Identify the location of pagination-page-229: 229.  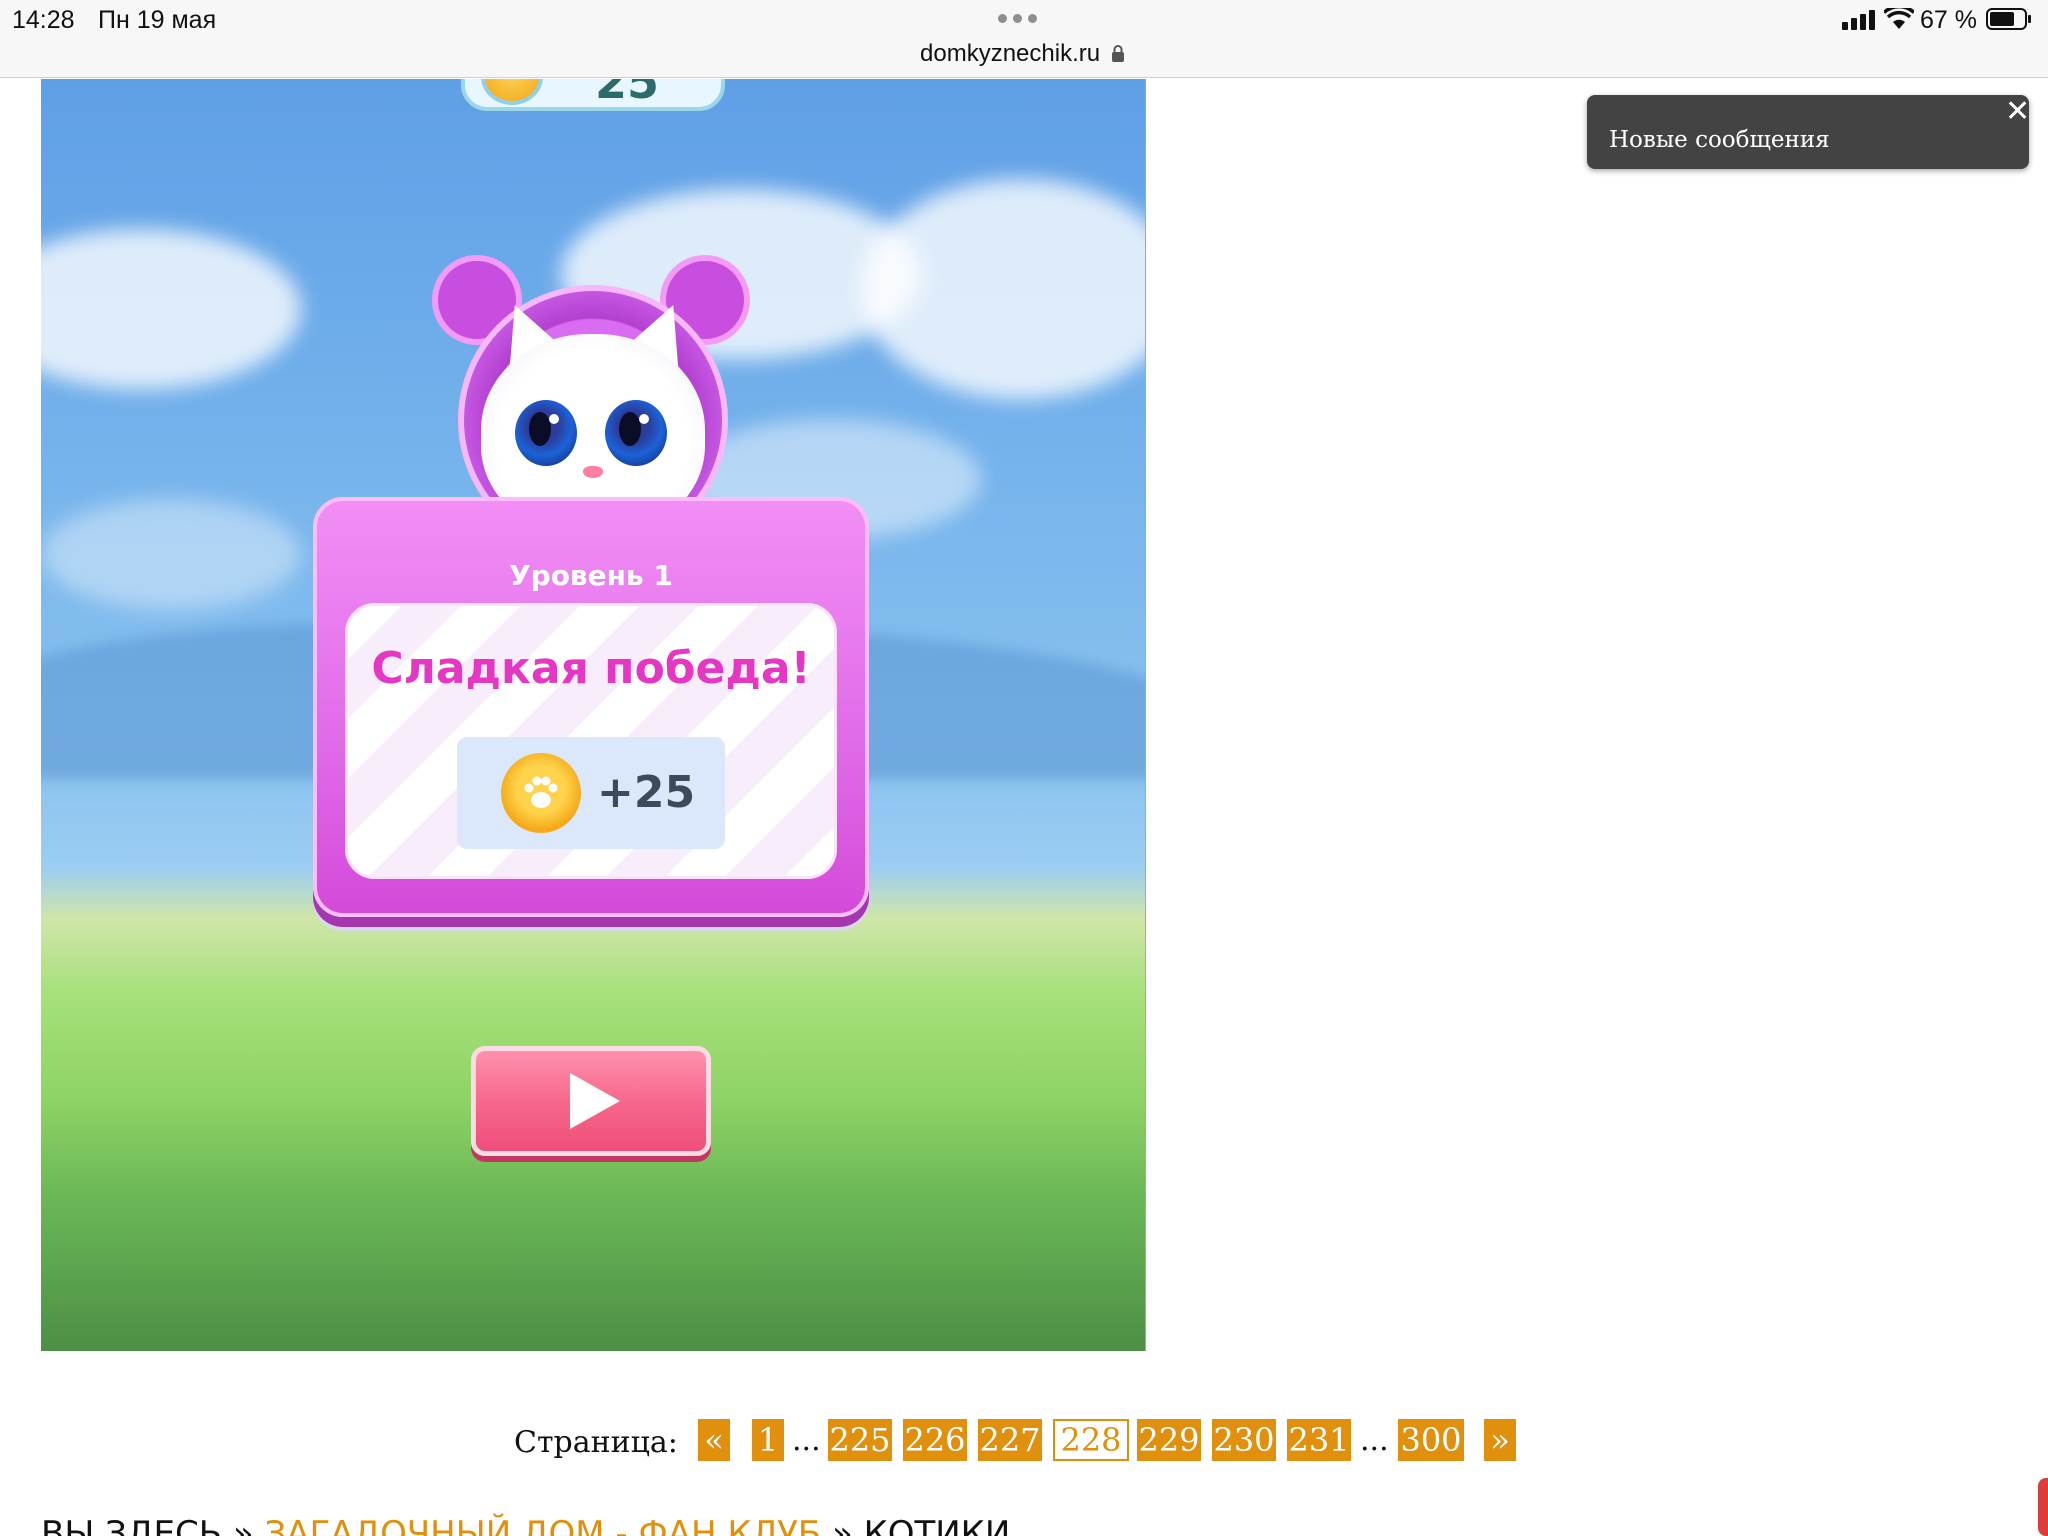
(1169, 1440).